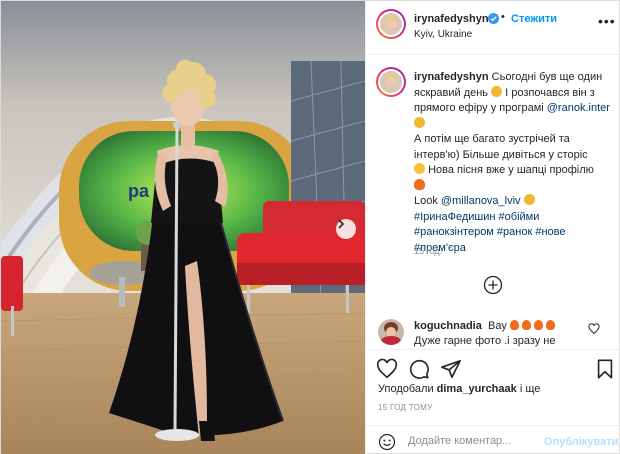 This screenshot has height=454, width=620. What do you see at coordinates (530, 389) in the screenshot?
I see `likes-suffix: і ще` at bounding box center [530, 389].